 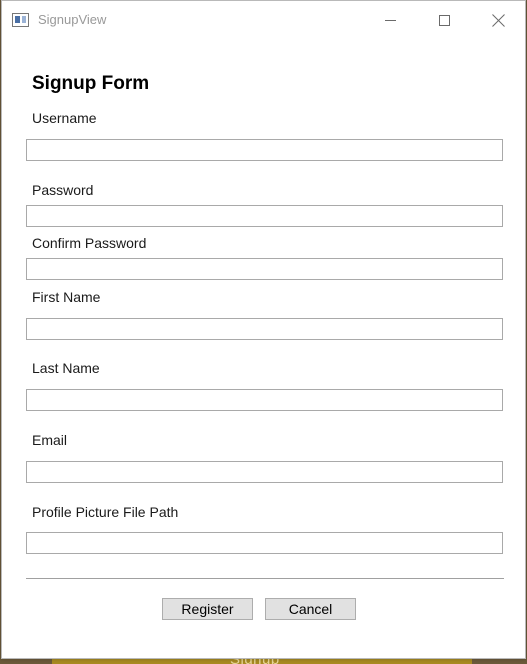 I want to click on username-label: Username, so click(x=64, y=118).